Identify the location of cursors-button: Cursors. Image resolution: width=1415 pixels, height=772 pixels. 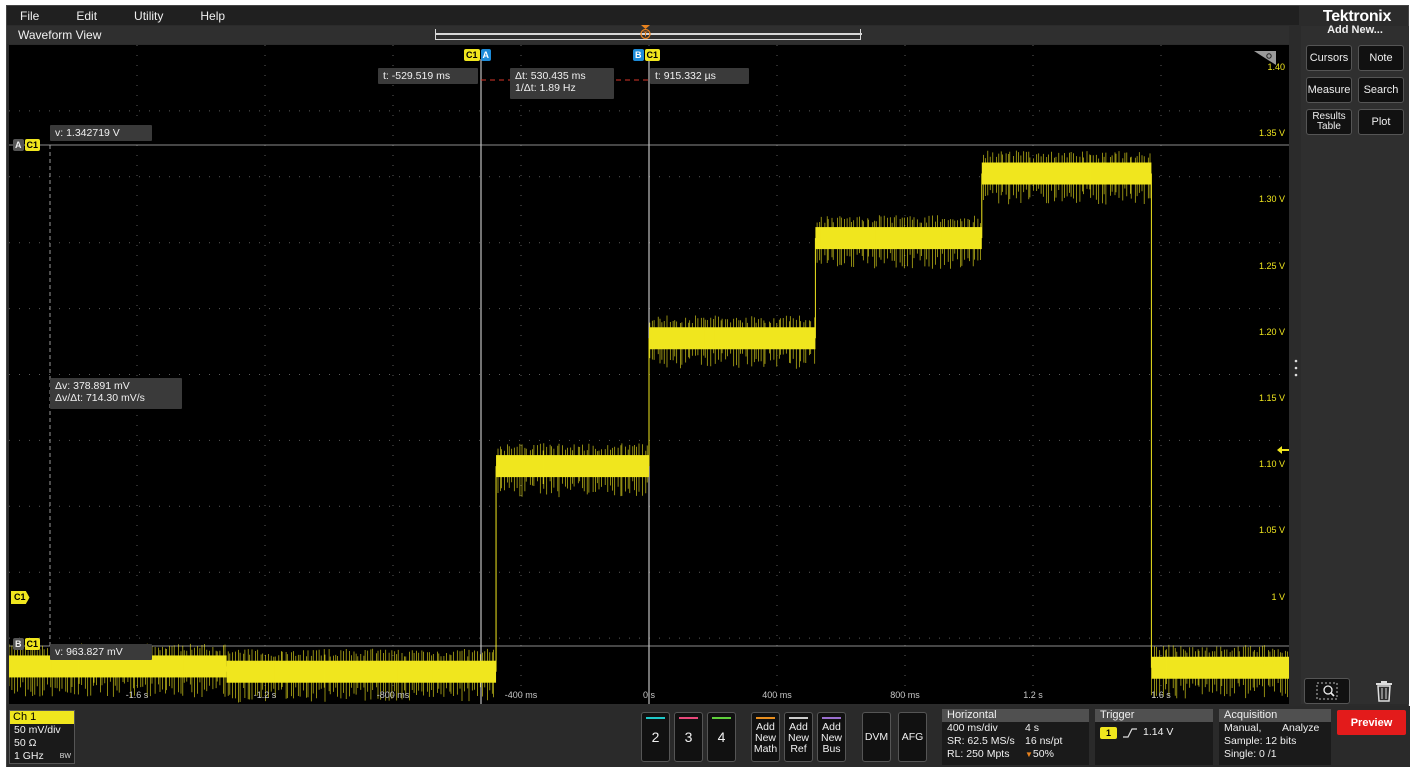
(1329, 58).